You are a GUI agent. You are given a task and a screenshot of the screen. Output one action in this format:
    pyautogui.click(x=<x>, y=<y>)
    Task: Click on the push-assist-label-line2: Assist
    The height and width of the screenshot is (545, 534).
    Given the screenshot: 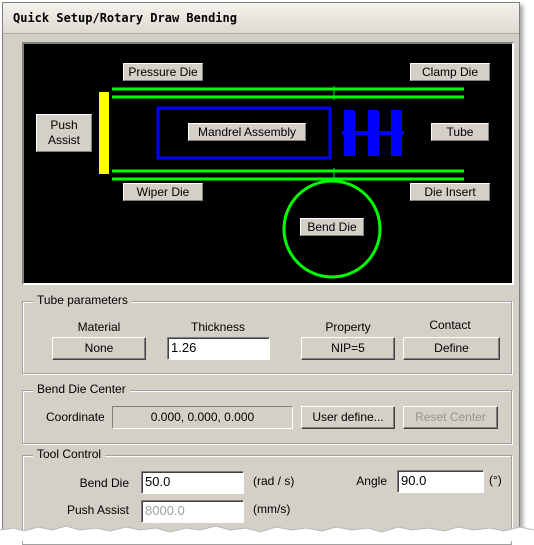 What is the action you would take?
    pyautogui.click(x=63, y=140)
    